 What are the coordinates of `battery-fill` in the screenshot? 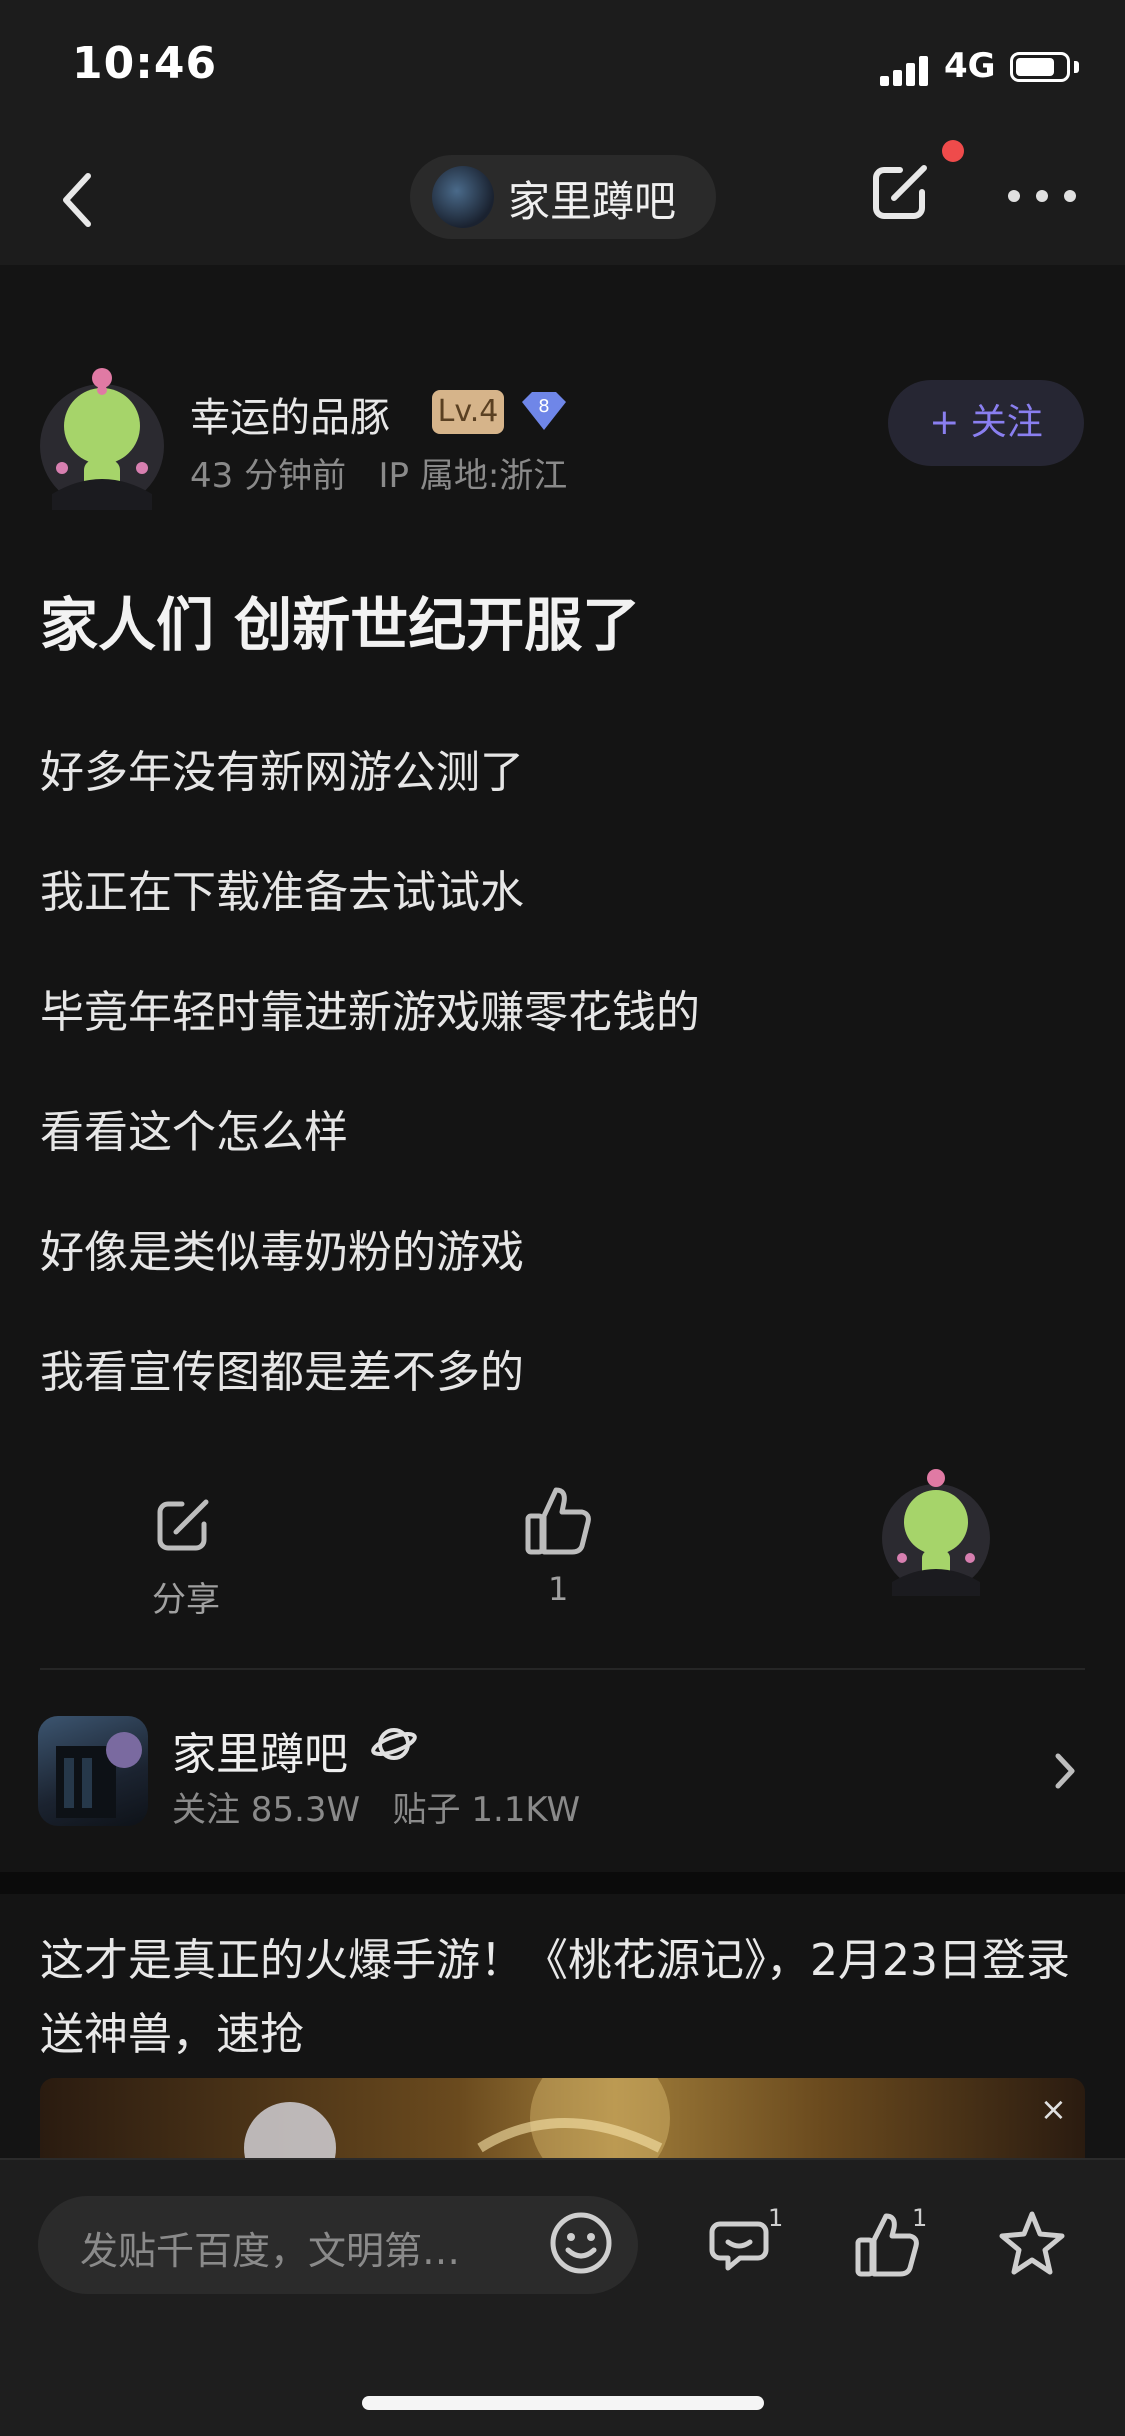 It's located at (1035, 67).